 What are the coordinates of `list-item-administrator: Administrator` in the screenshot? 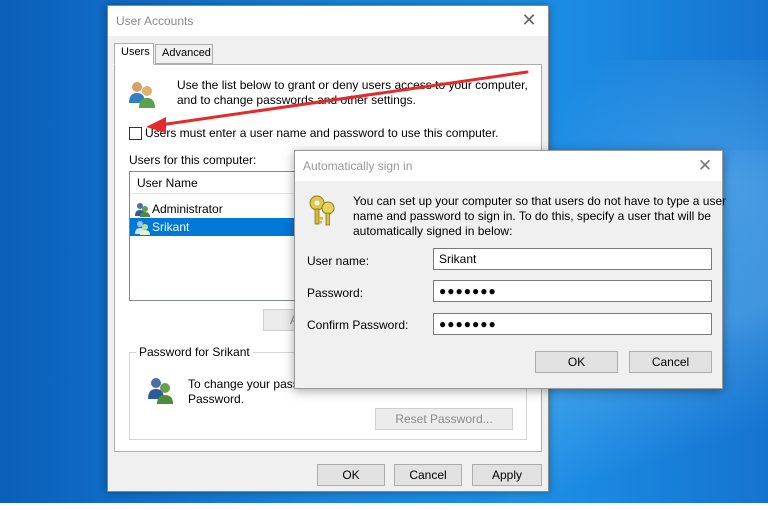 It's located at (214, 209).